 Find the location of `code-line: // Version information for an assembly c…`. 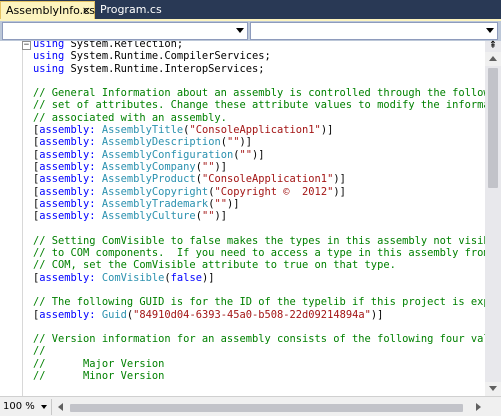

code-line: // Version information for an assembly c… is located at coordinates (259, 339).